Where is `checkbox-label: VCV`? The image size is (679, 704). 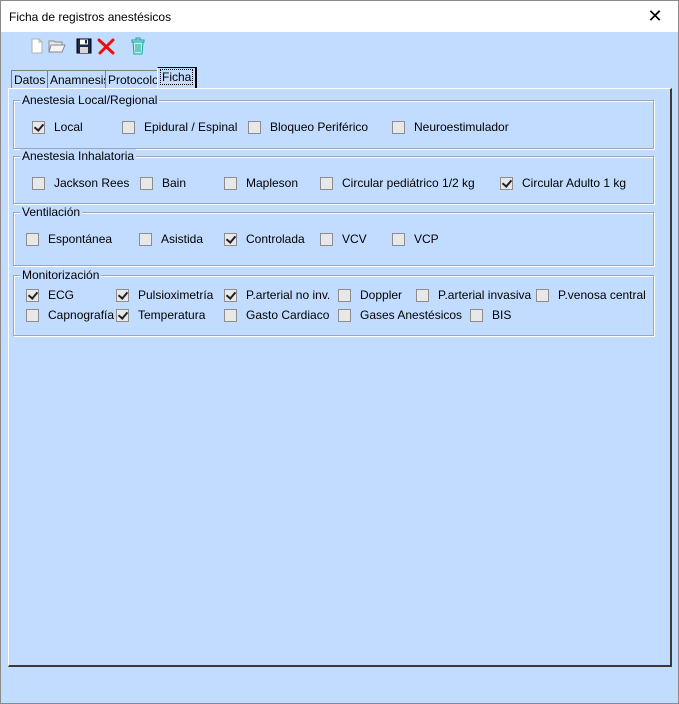
checkbox-label: VCV is located at coordinates (354, 239).